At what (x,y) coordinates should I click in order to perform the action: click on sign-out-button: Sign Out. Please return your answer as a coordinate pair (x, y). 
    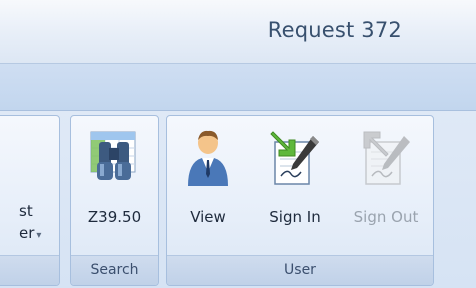
    Looking at the image, I should click on (386, 181).